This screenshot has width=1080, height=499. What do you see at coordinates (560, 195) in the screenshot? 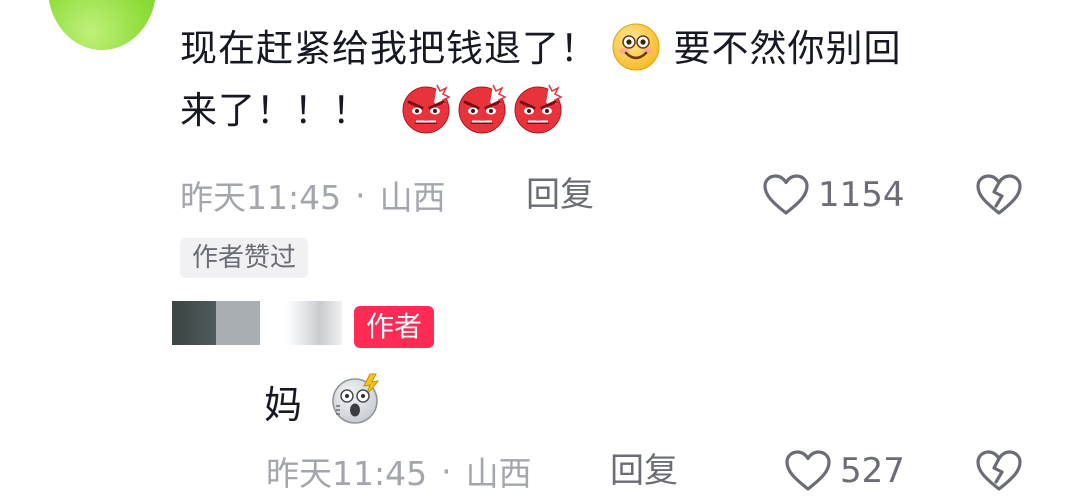
I see `reply-button: 回复` at bounding box center [560, 195].